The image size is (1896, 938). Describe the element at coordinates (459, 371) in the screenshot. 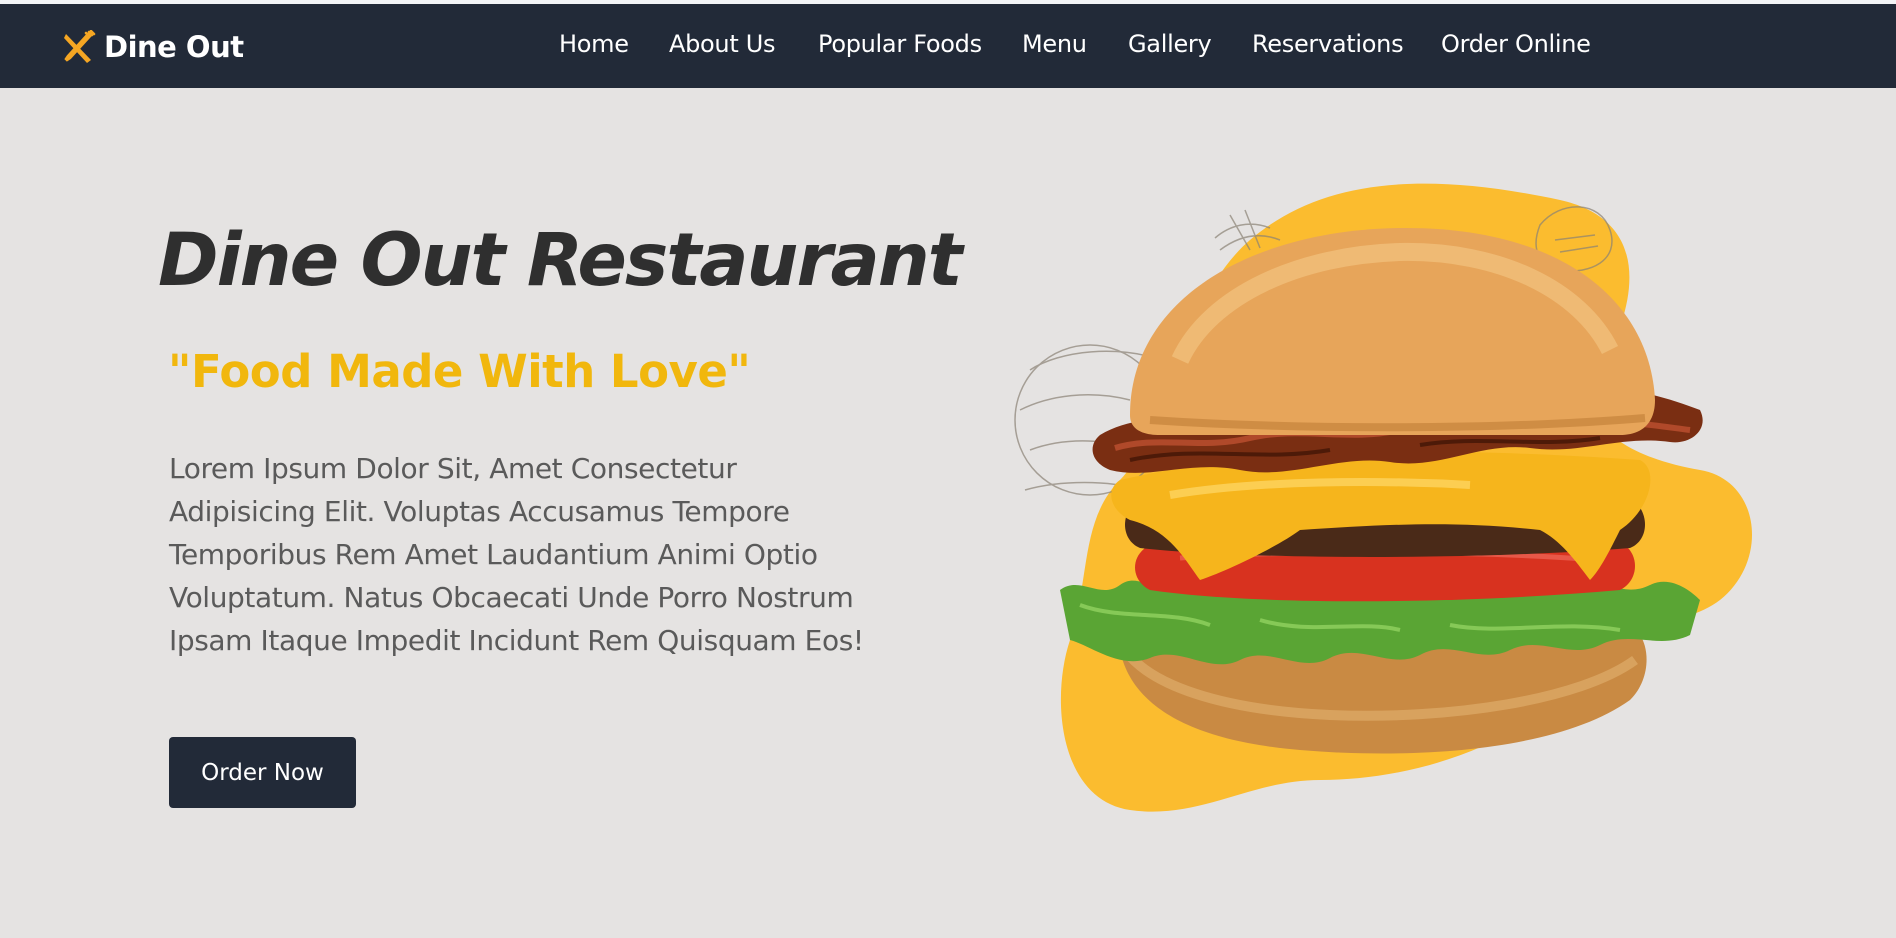

I see `hero-tagline: "Food Made With Love"` at that location.